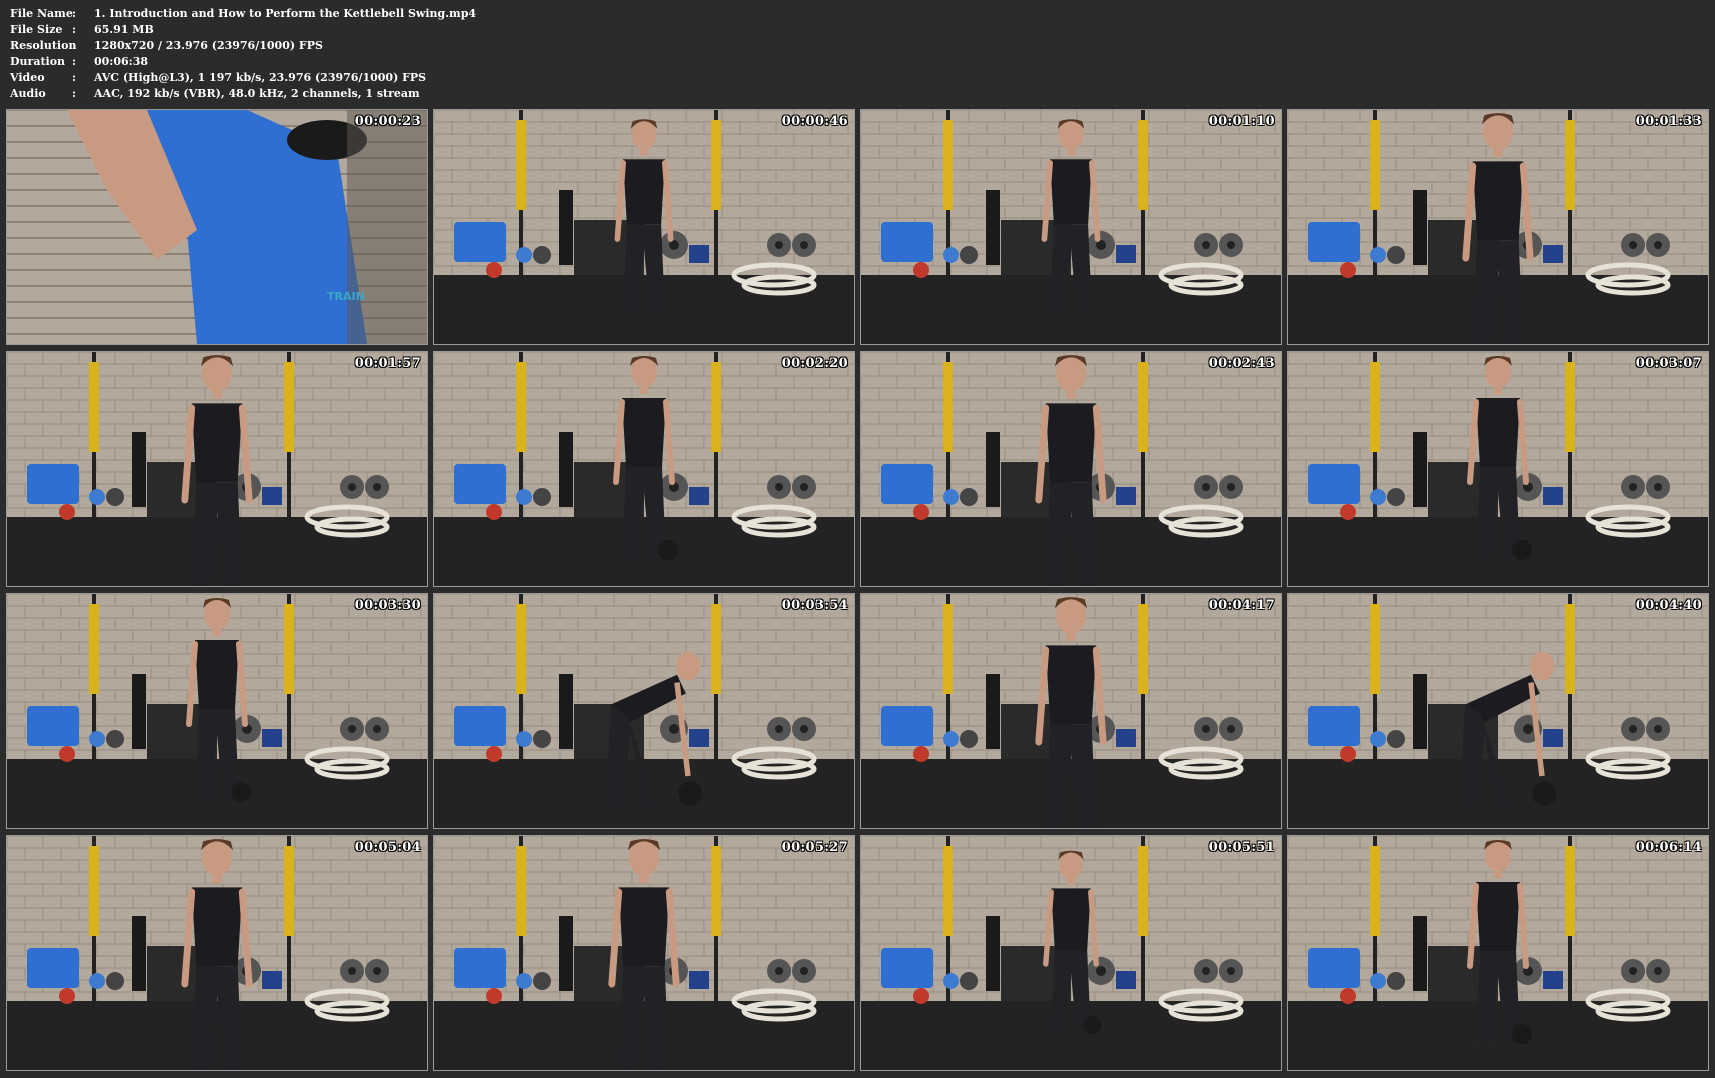  What do you see at coordinates (1668, 605) in the screenshot?
I see `thumbnail-timestamp: 00:04:40` at bounding box center [1668, 605].